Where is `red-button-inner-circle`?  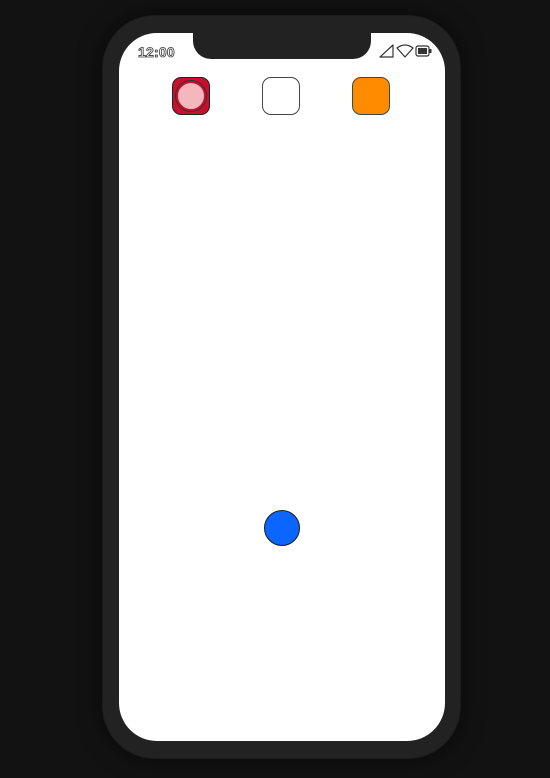 red-button-inner-circle is located at coordinates (191, 96).